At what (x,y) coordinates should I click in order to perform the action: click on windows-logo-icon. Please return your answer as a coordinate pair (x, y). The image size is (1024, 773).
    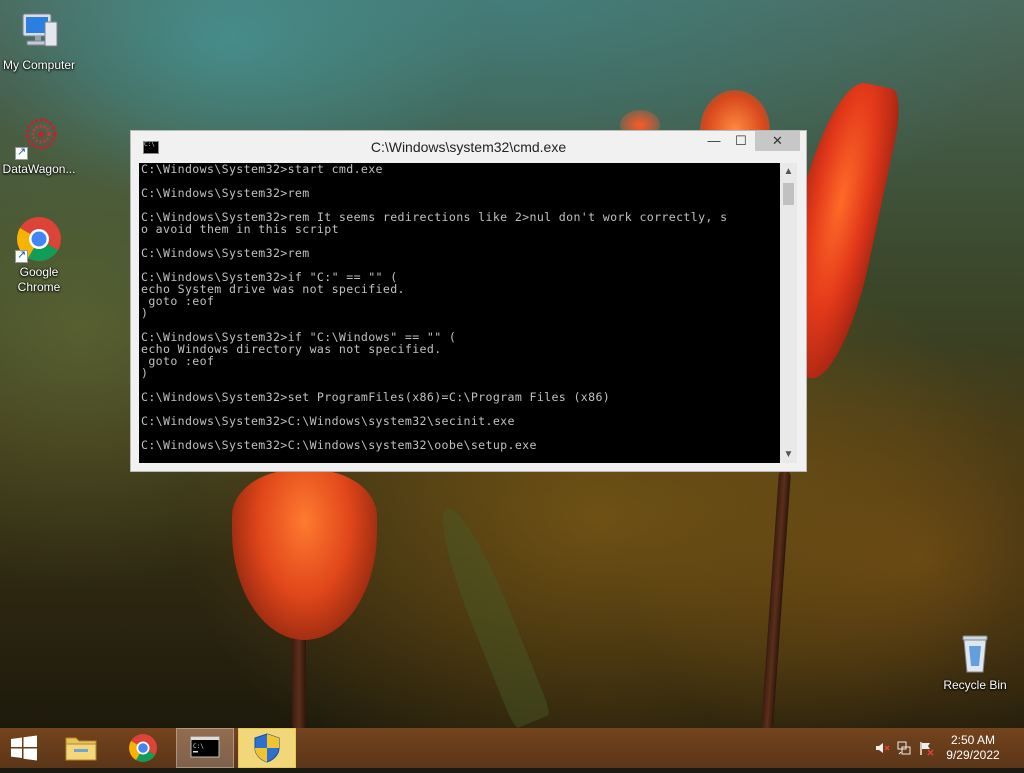
    Looking at the image, I should click on (24, 748).